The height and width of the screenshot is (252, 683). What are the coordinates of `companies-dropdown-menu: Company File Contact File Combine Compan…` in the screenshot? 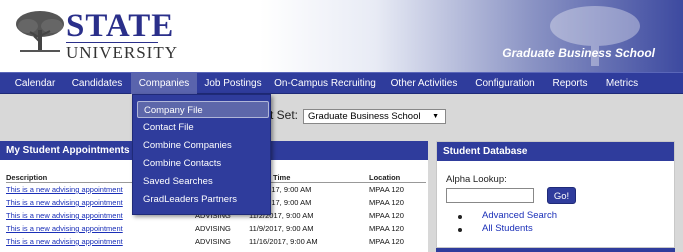 It's located at (201, 154).